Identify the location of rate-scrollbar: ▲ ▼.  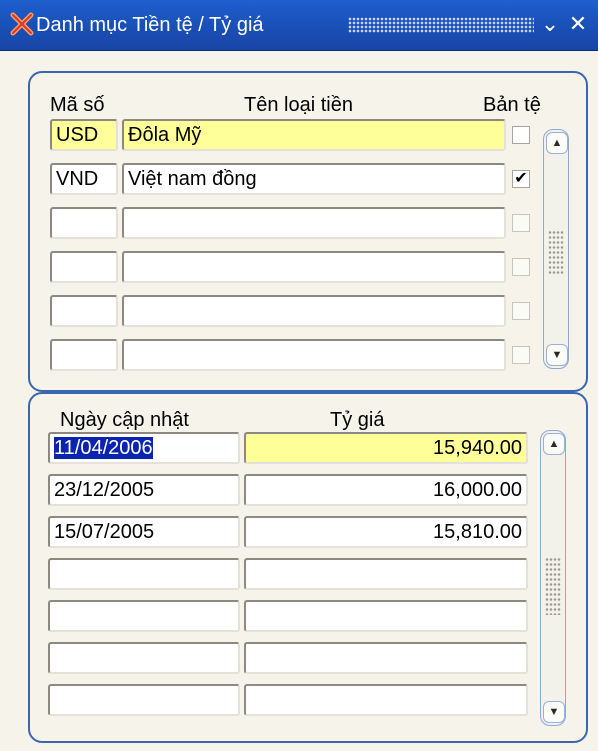
(553, 578).